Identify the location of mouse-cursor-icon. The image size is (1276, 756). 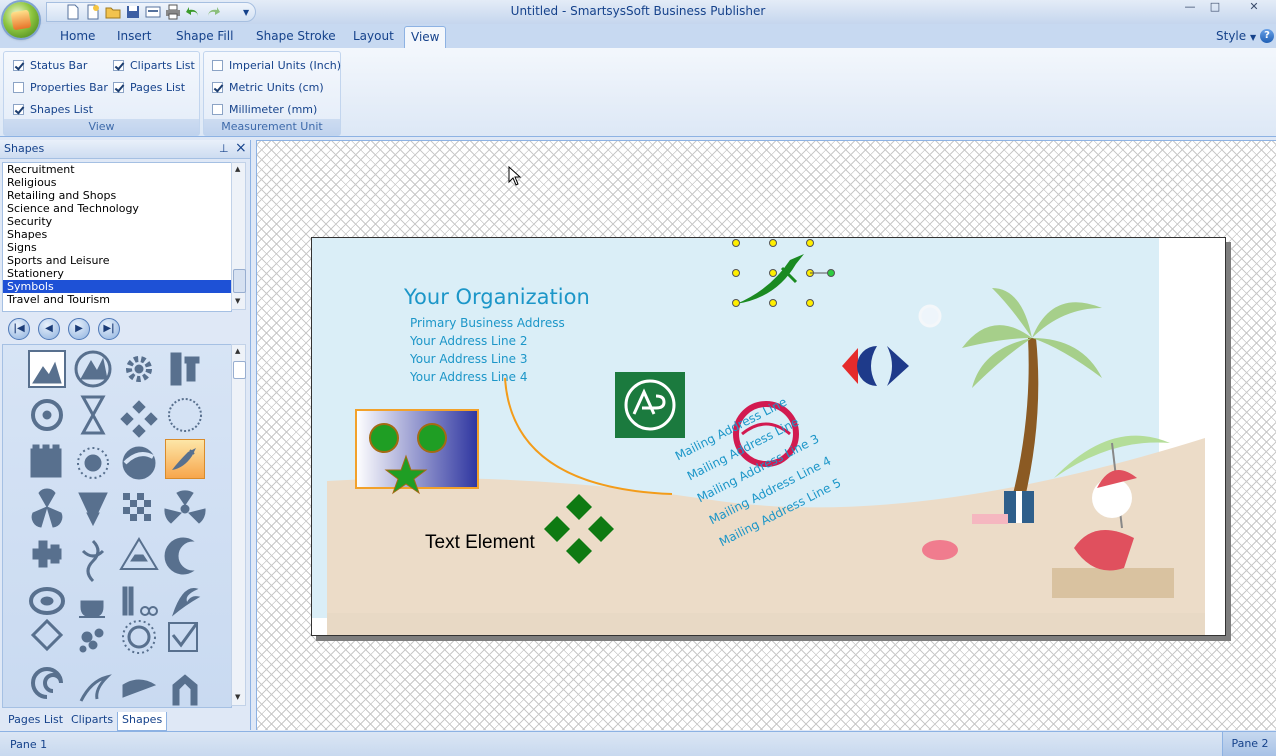
(515, 176).